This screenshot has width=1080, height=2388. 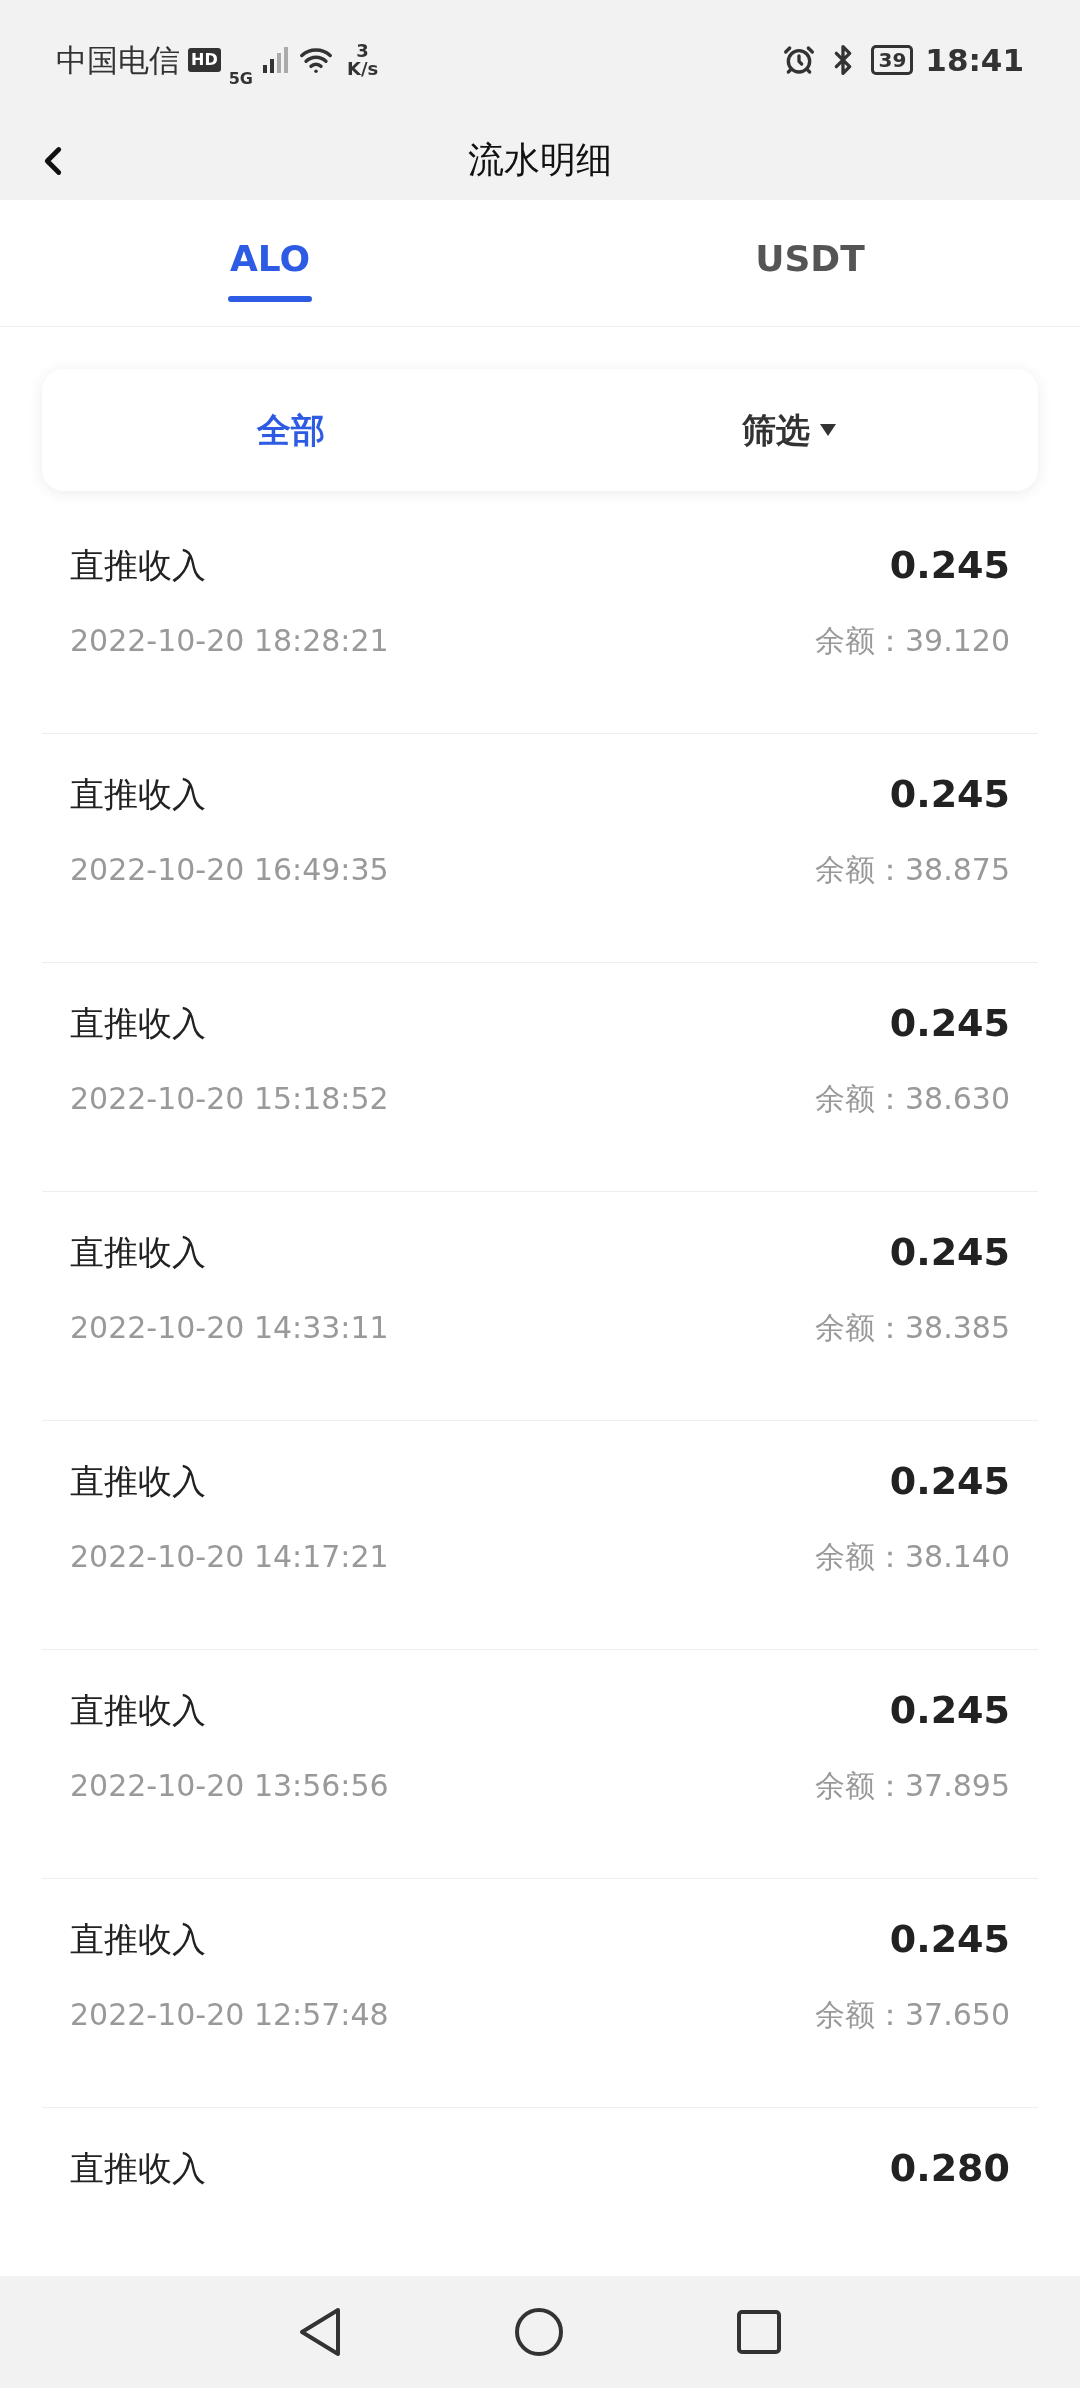 I want to click on record-balance: 余额：37.895, so click(x=912, y=1786).